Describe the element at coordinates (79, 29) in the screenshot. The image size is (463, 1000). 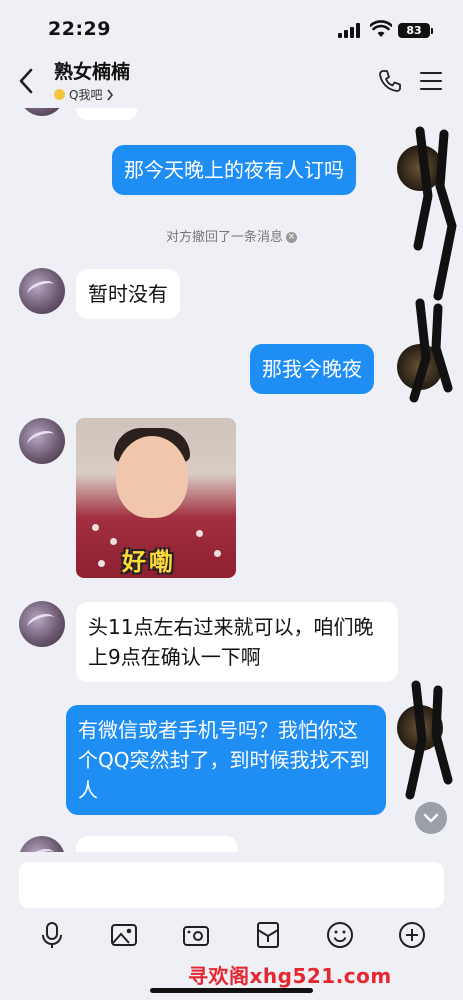
I see `status-time: 22:29` at that location.